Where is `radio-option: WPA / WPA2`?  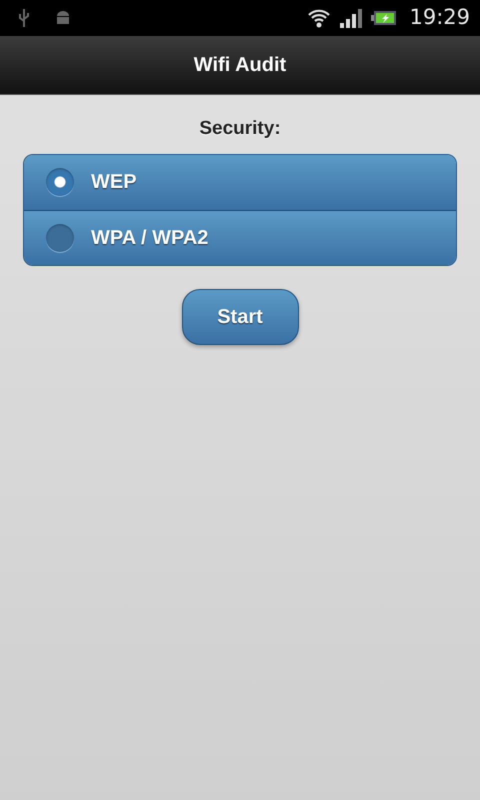 radio-option: WPA / WPA2 is located at coordinates (240, 237).